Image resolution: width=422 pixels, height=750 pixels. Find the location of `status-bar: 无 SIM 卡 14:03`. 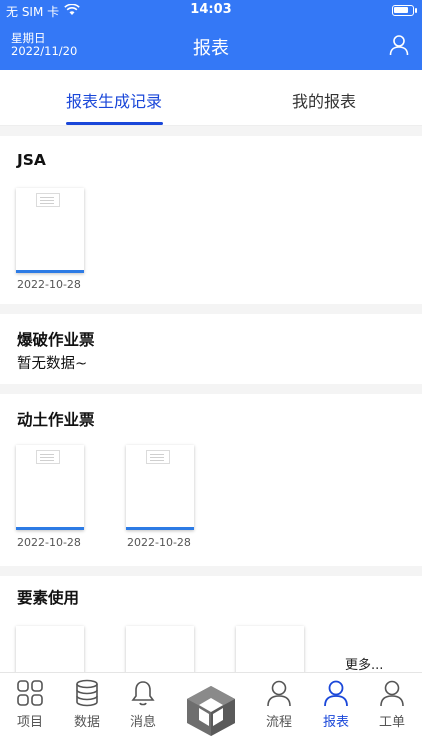

status-bar: 无 SIM 卡 14:03 is located at coordinates (211, 11).